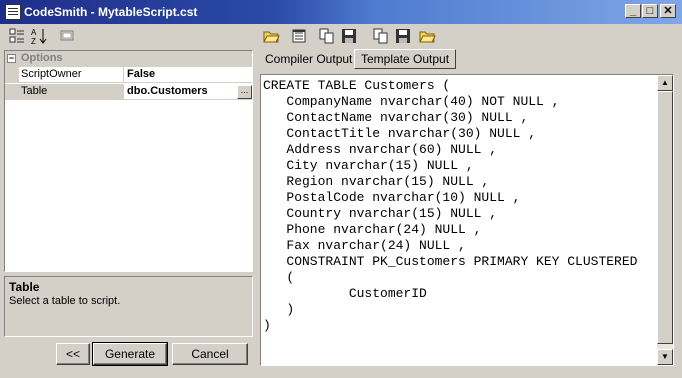 This screenshot has height=378, width=682. I want to click on maximize-button: □, so click(650, 11).